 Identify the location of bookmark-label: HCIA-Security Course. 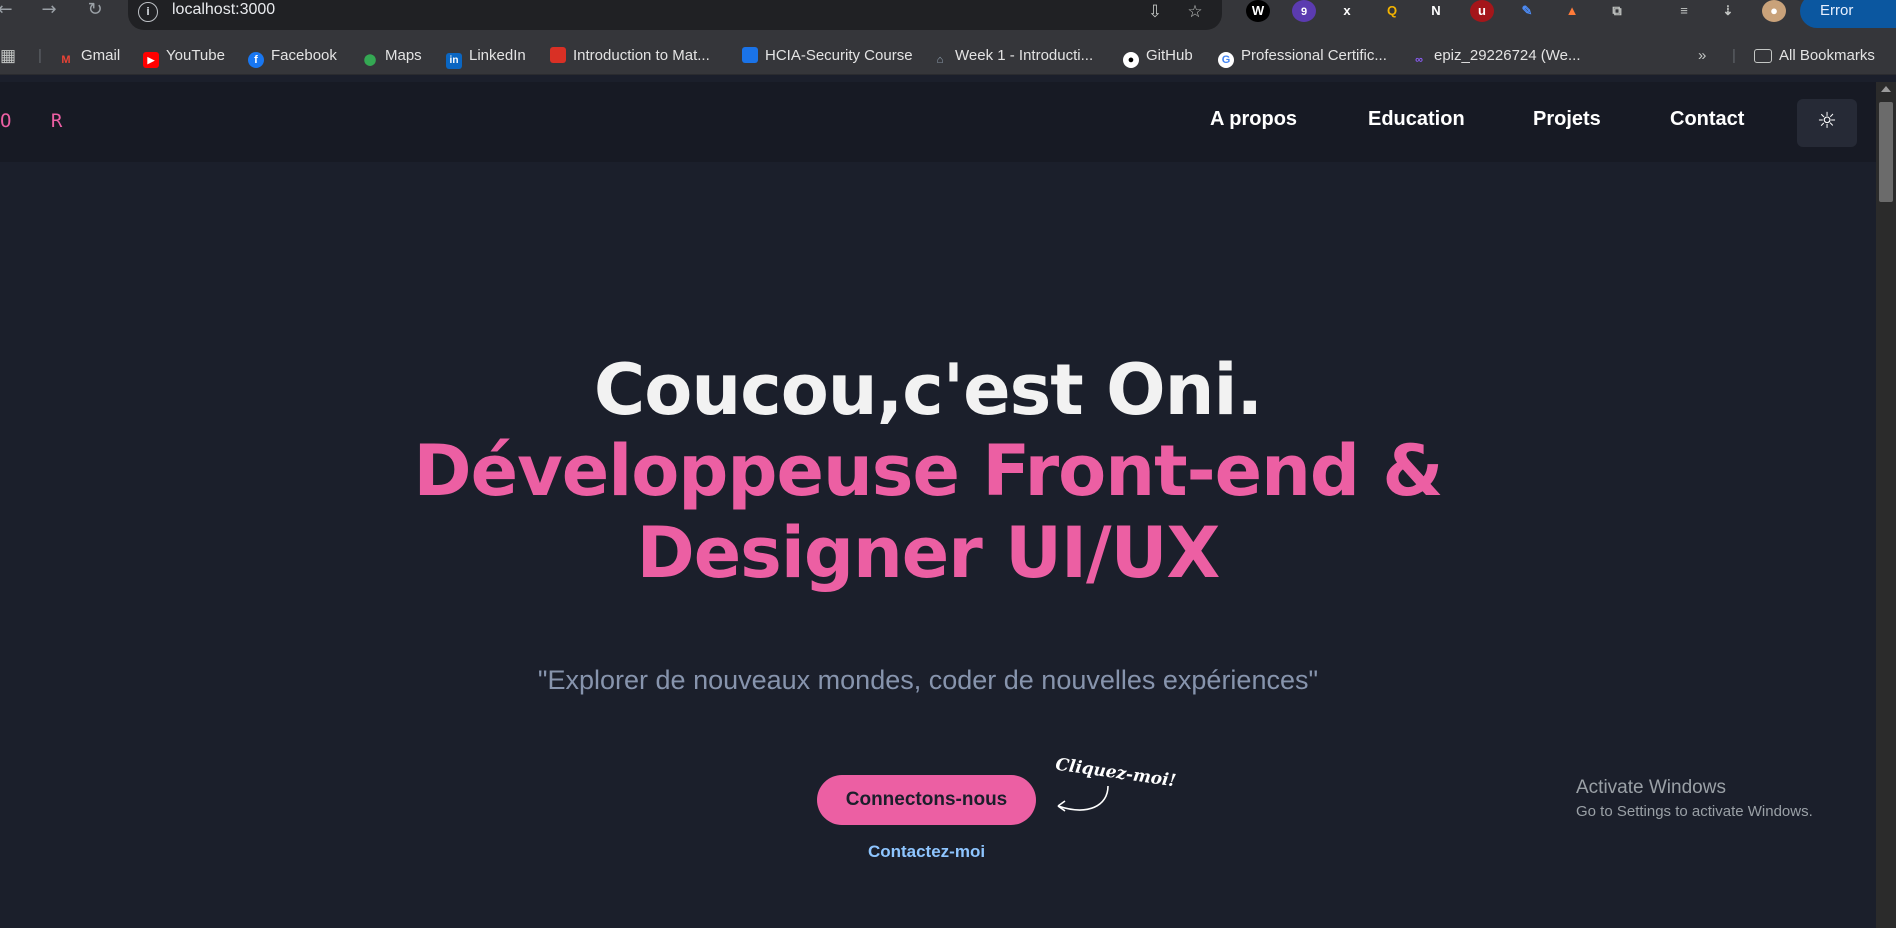
(839, 55).